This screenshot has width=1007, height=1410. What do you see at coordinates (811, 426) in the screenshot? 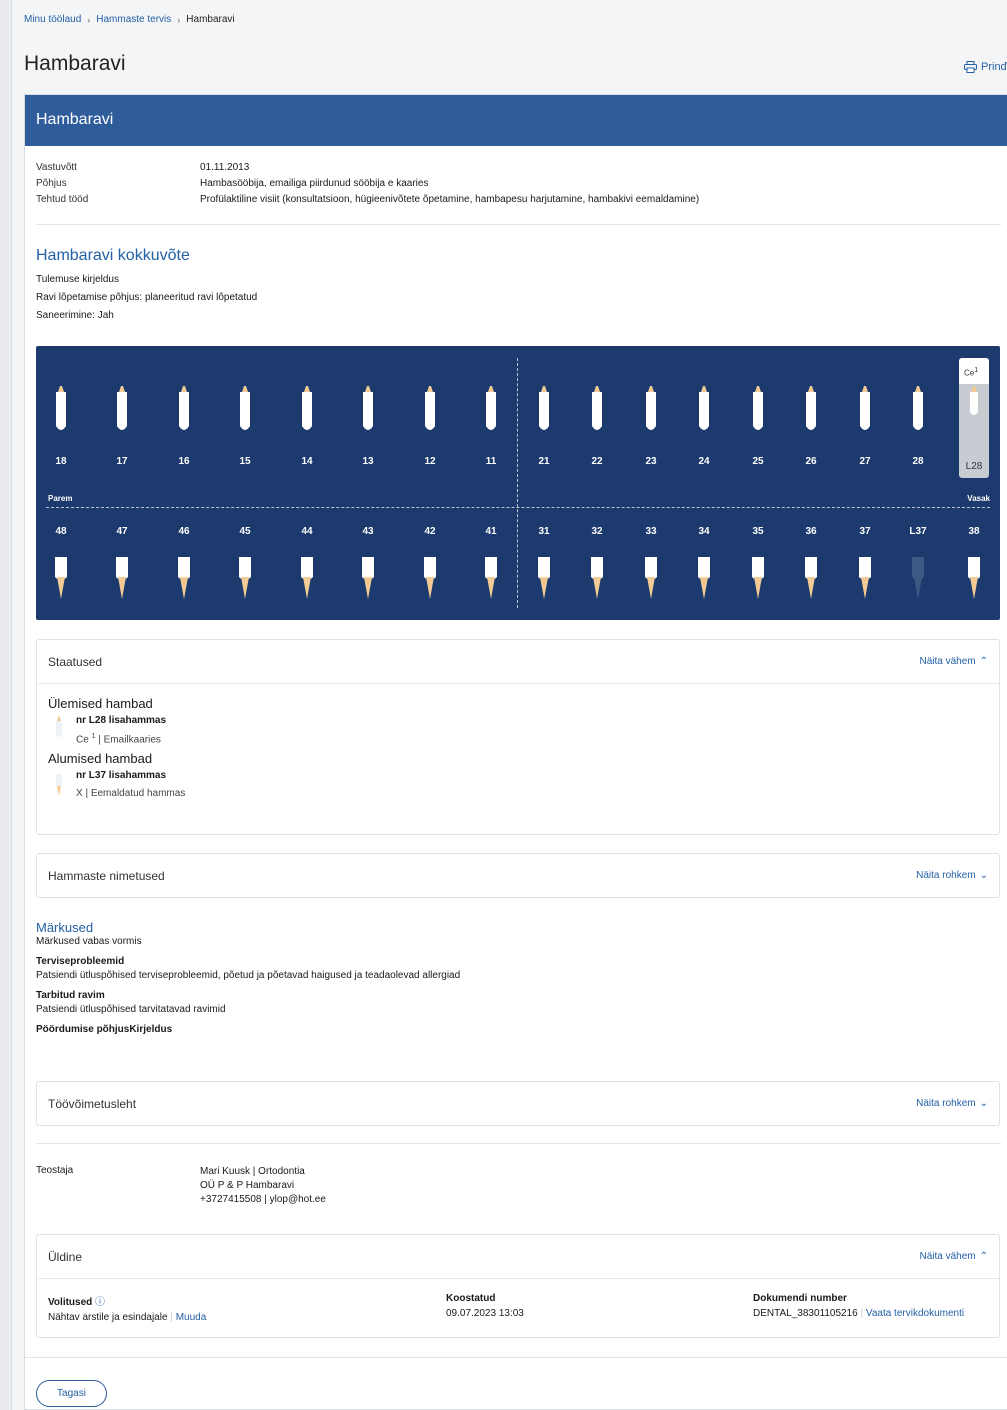
I see `tooth-26: 26` at bounding box center [811, 426].